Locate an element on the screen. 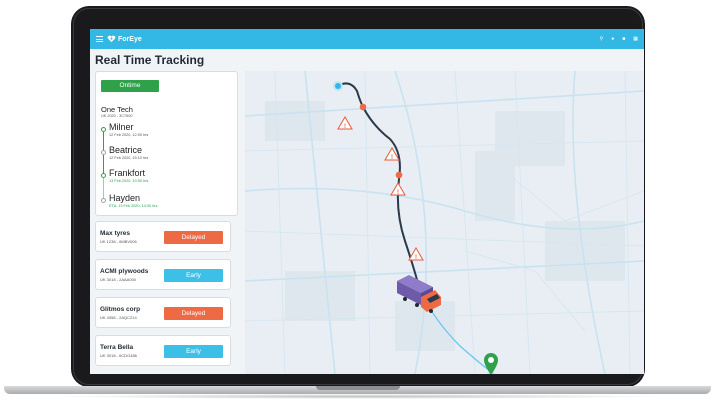 The image size is (715, 403). page-title: Real Time Tracking is located at coordinates (150, 60).